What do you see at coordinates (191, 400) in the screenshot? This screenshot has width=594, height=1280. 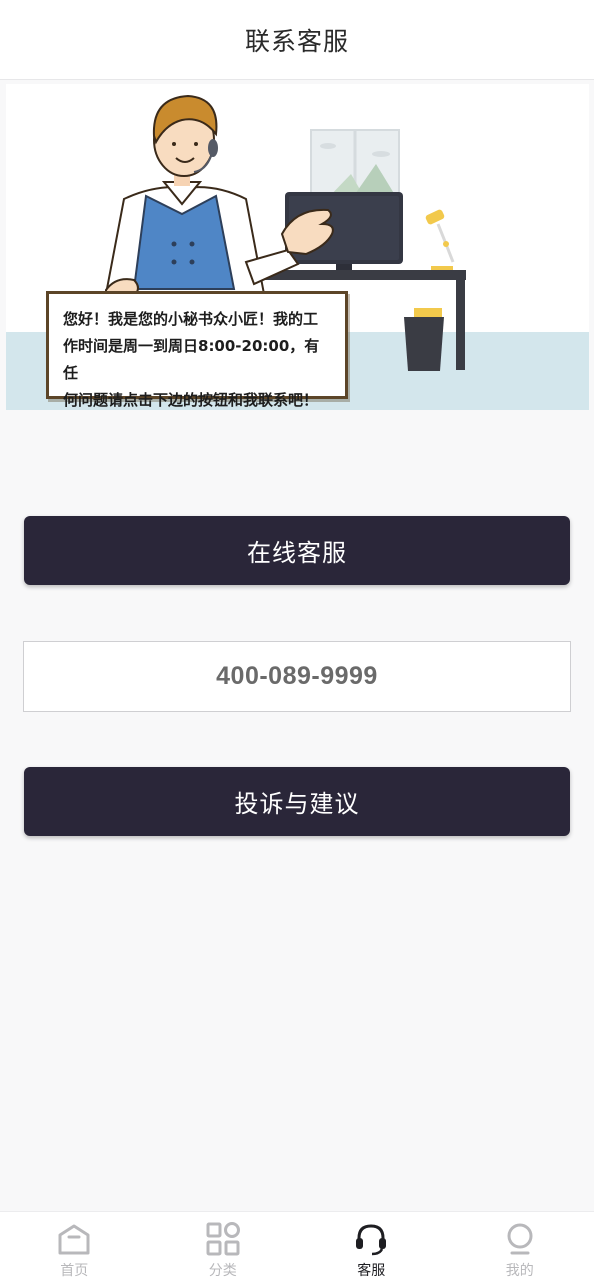 I see `speech-line: 何问题请点击下边的按钮和我联系吧！` at bounding box center [191, 400].